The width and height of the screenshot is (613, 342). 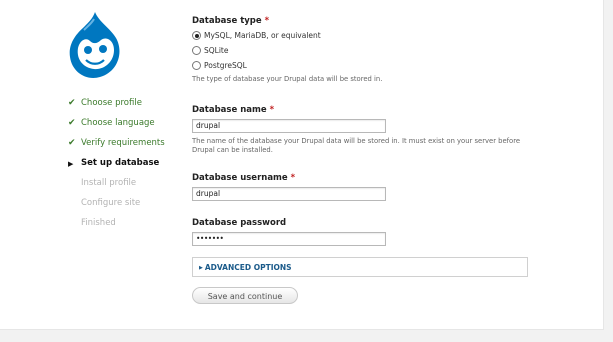 I want to click on db-username-group: Database username * drupal, so click(x=362, y=187).